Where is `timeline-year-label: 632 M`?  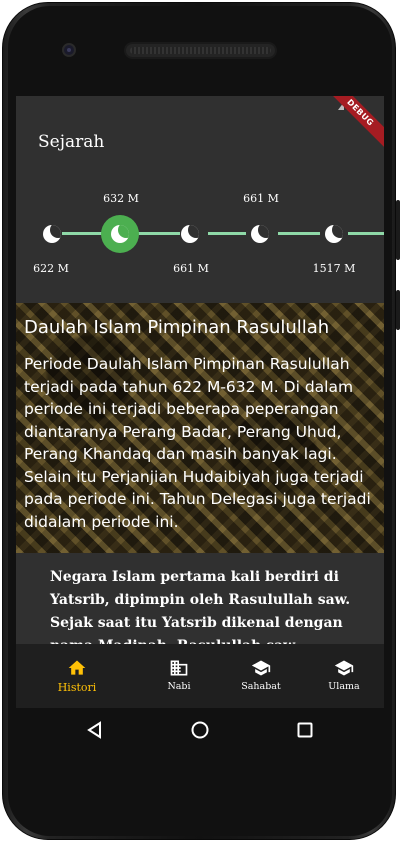 timeline-year-label: 632 M is located at coordinates (121, 198).